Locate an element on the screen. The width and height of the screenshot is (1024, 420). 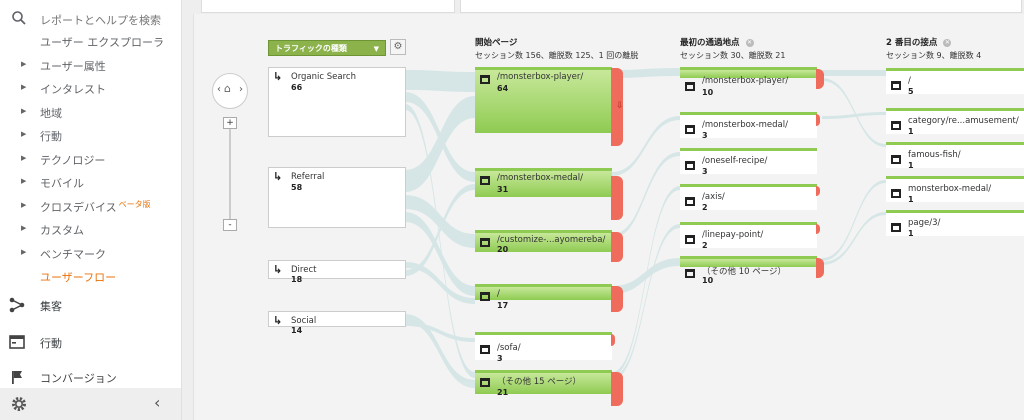
start-page-node: （その他 15 ページ） 21 is located at coordinates (543, 383).